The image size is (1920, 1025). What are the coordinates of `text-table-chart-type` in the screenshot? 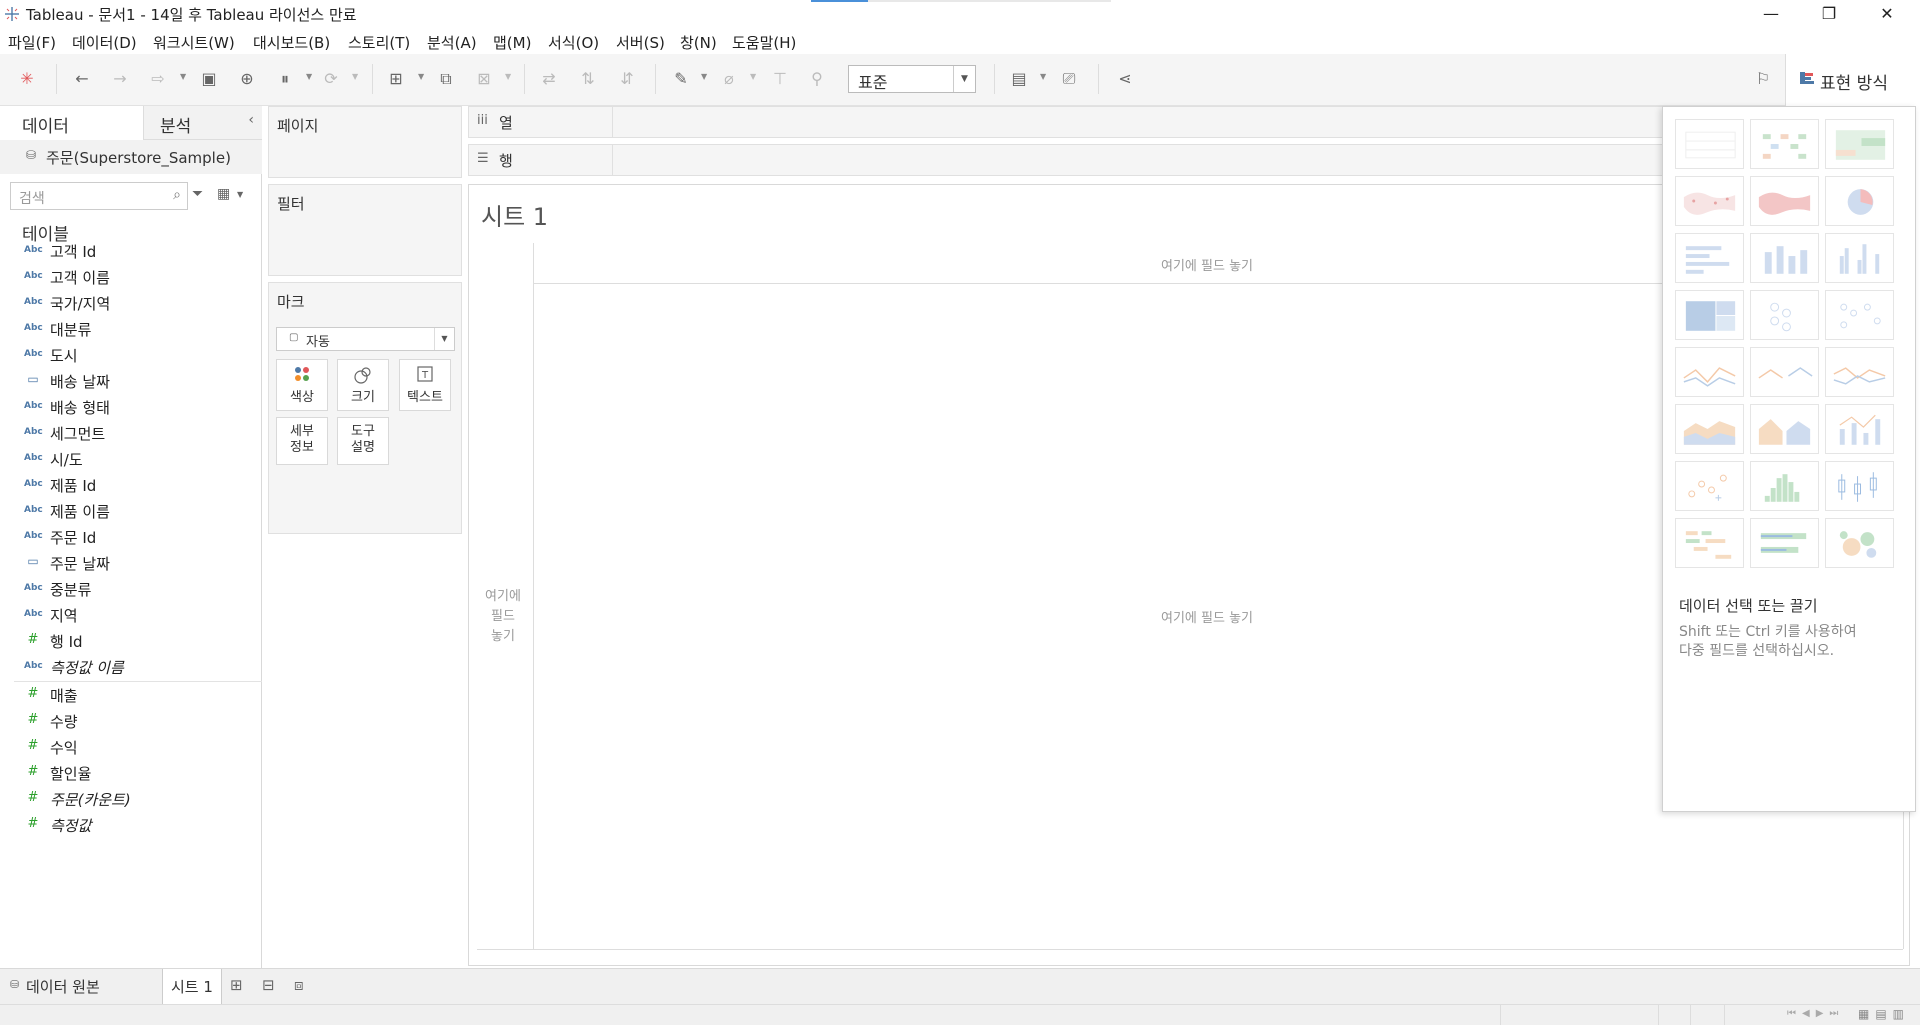 It's located at (1709, 144).